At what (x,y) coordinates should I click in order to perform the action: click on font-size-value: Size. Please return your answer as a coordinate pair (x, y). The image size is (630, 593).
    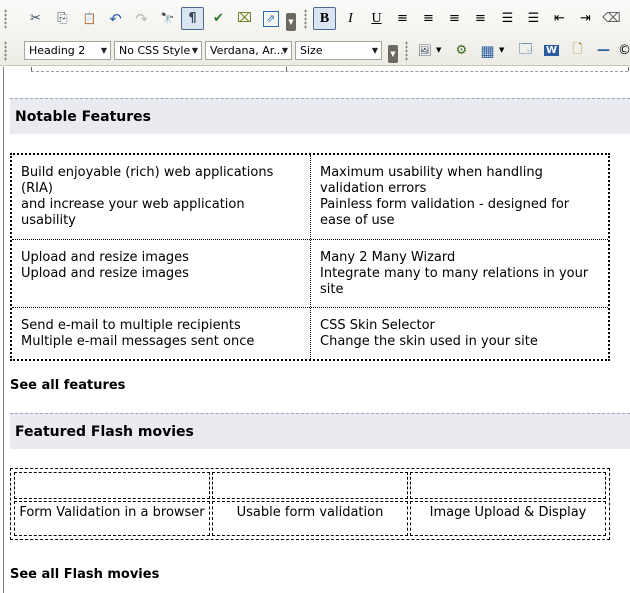
    Looking at the image, I should click on (311, 50).